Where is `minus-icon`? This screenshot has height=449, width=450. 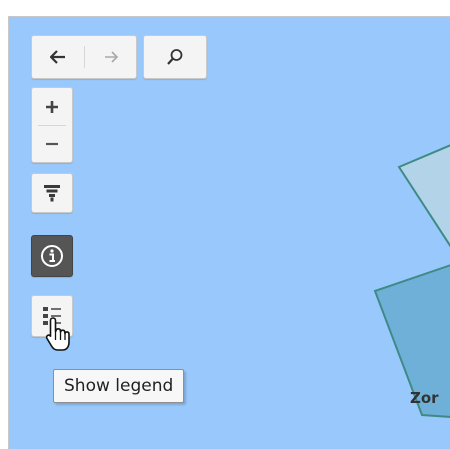 minus-icon is located at coordinates (52, 144).